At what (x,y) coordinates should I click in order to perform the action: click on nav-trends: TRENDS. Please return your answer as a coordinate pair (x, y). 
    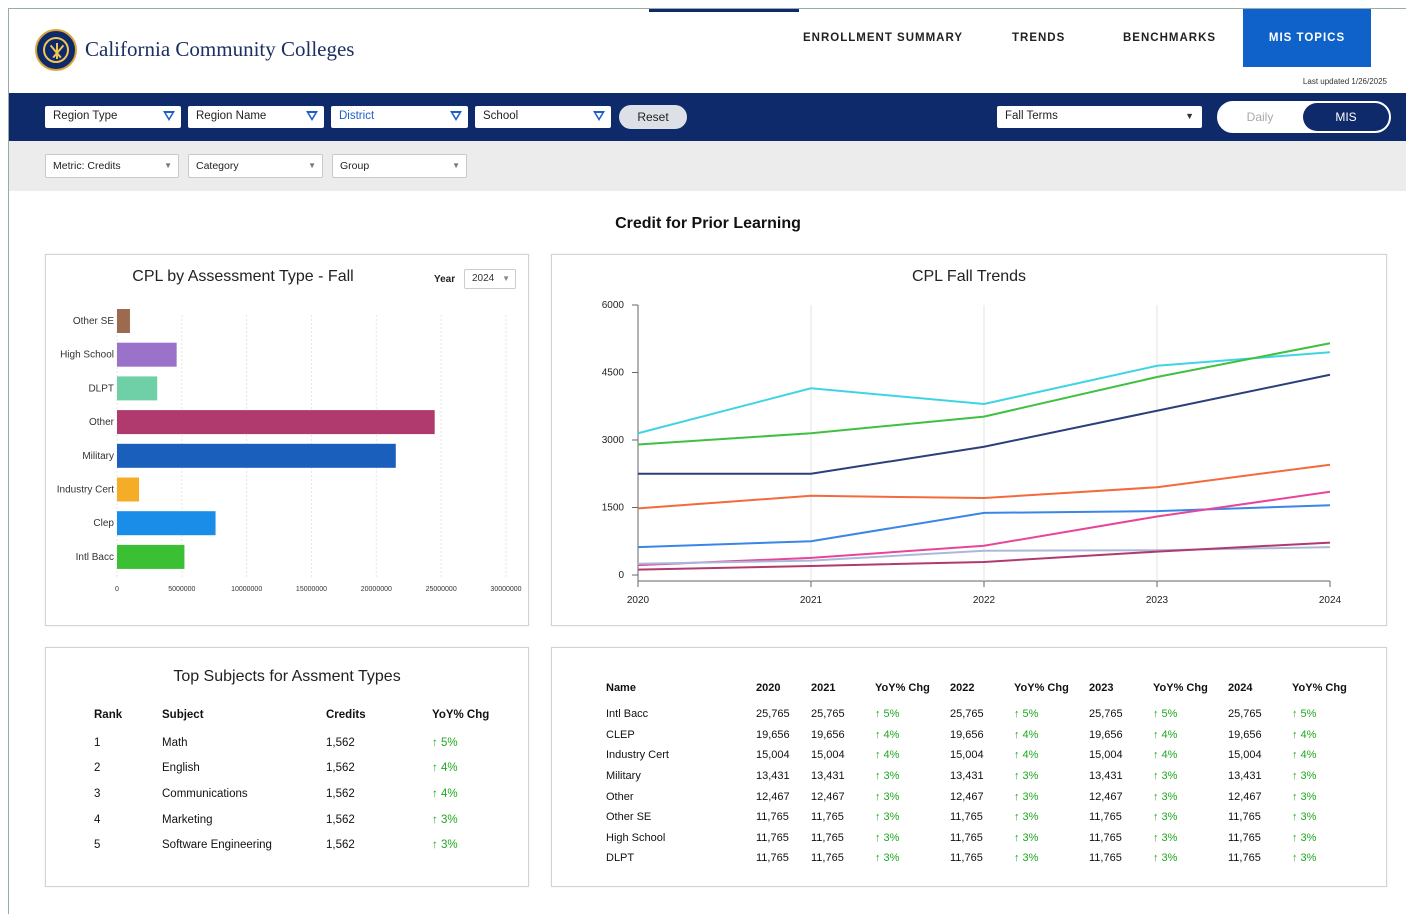
    Looking at the image, I should click on (1038, 38).